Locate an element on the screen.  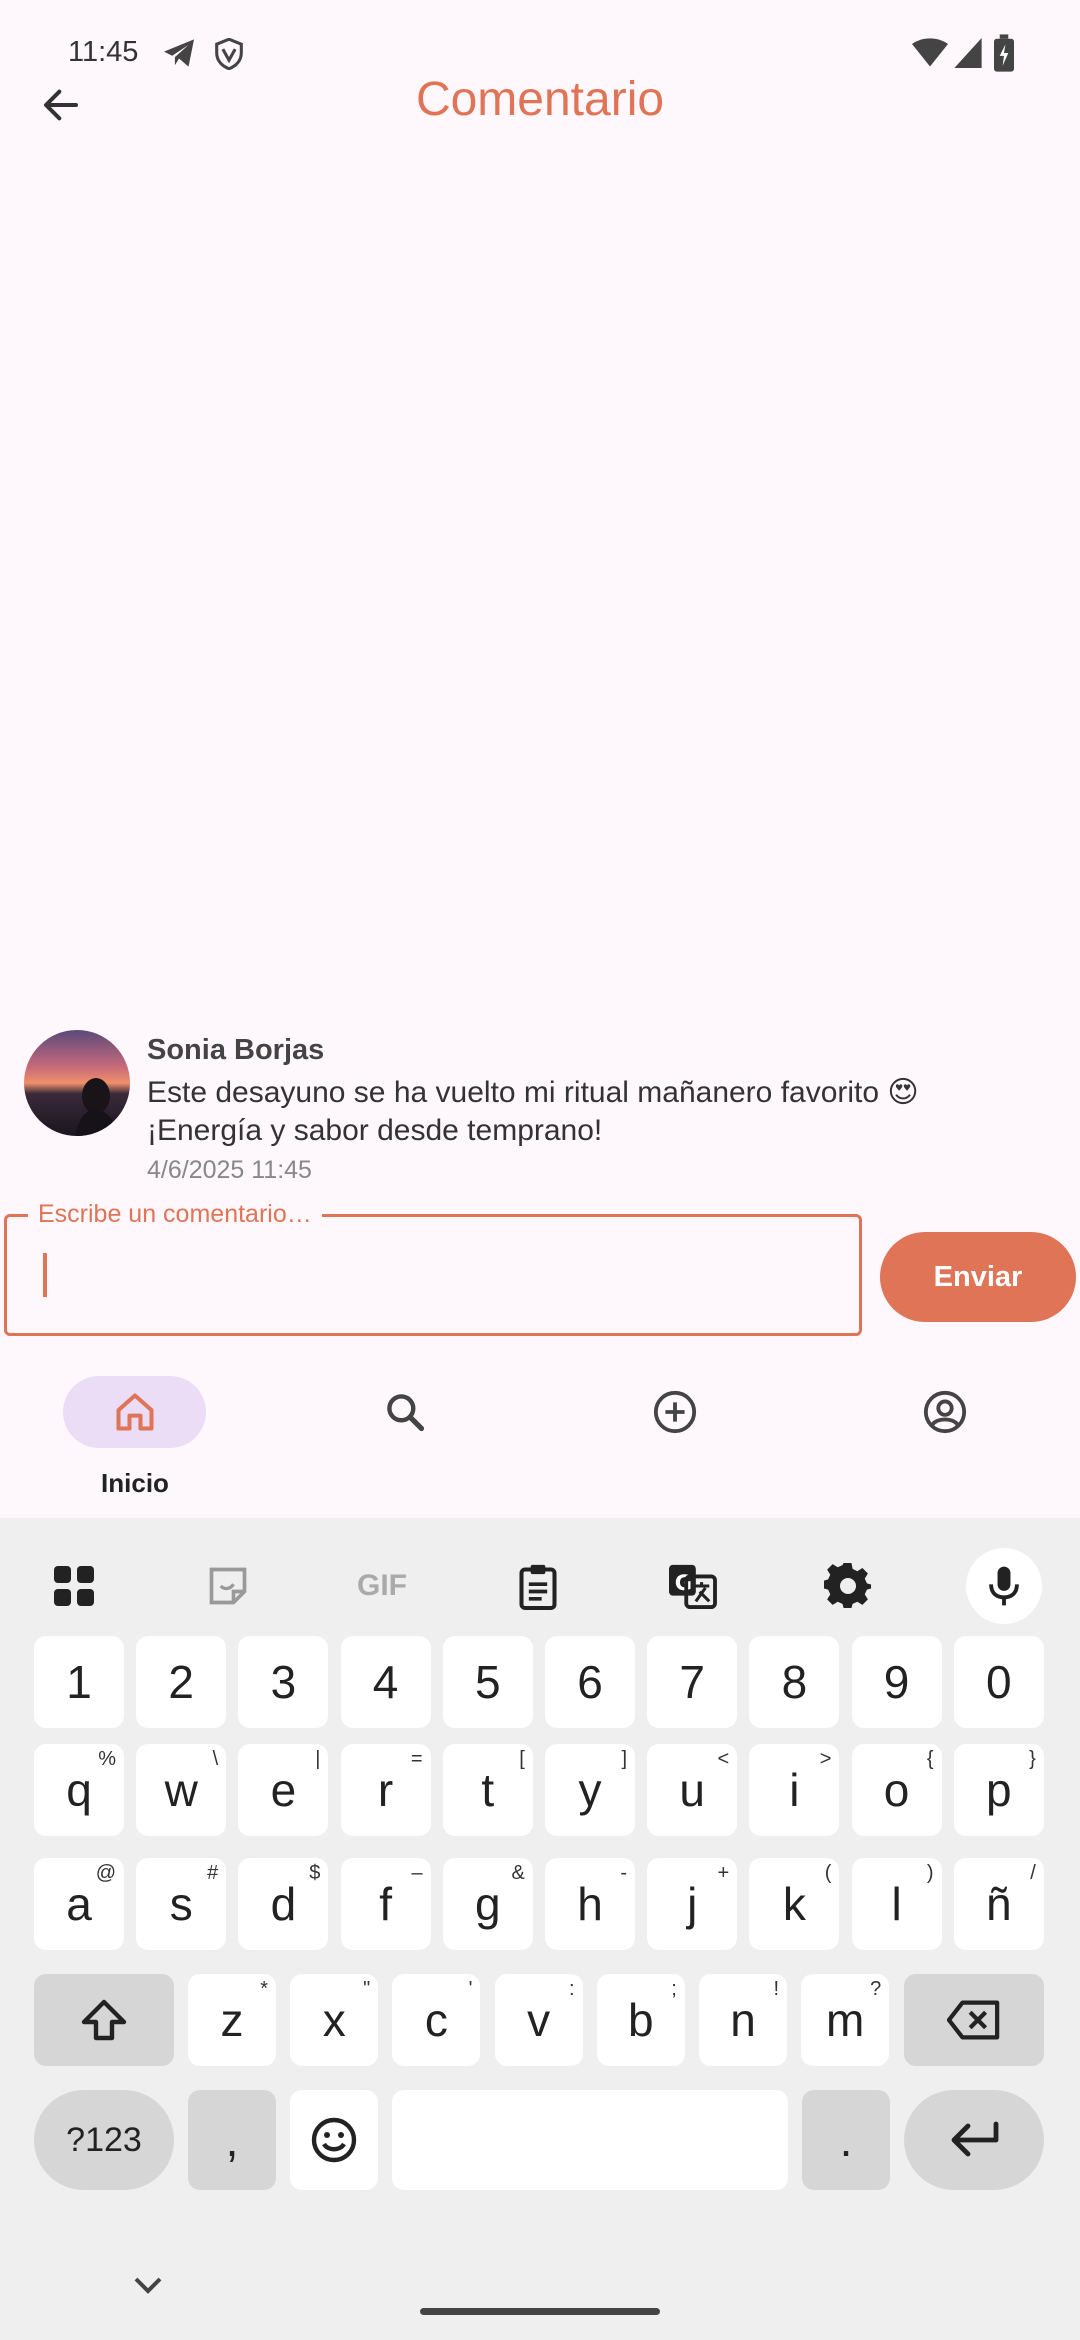
clipboard-icon is located at coordinates (538, 1586).